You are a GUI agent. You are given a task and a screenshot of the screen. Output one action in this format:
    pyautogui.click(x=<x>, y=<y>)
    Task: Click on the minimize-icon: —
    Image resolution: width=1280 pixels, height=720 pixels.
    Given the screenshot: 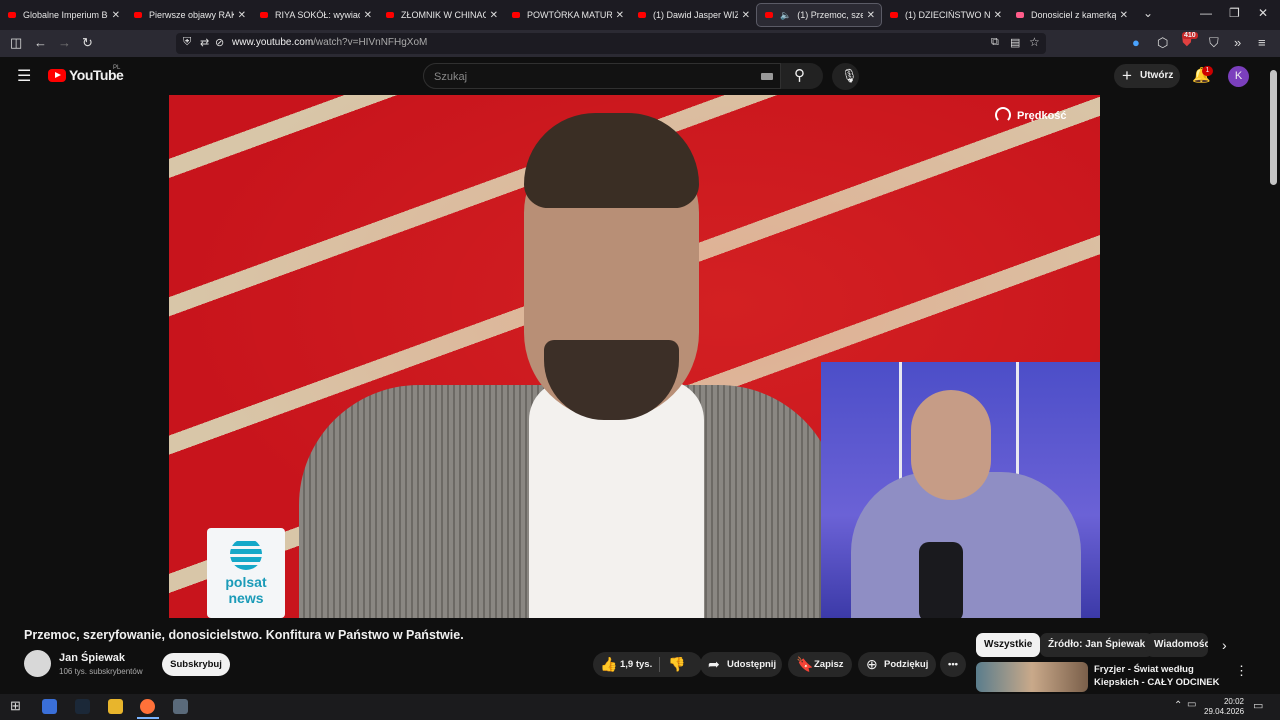 What is the action you would take?
    pyautogui.click(x=1206, y=13)
    